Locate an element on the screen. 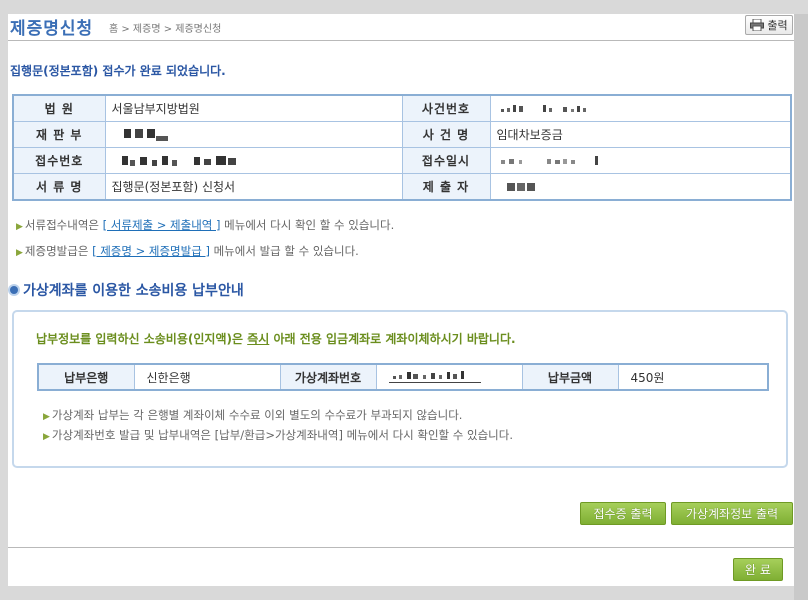  completion-notice: 집행문(정본포함) 접수가 완료 되었습니다. is located at coordinates (118, 71).